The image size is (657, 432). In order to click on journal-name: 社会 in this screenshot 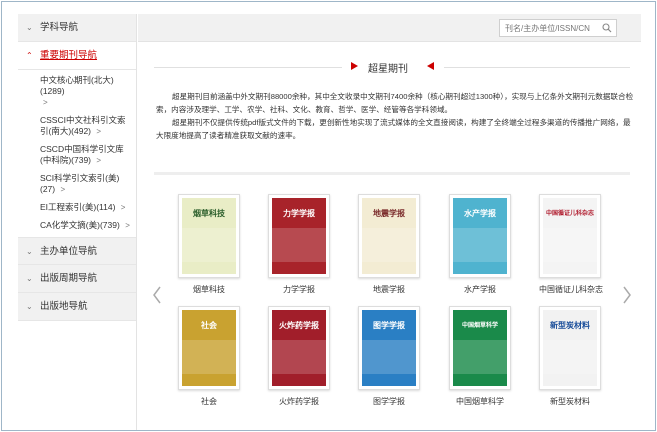, I will do `click(209, 401)`.